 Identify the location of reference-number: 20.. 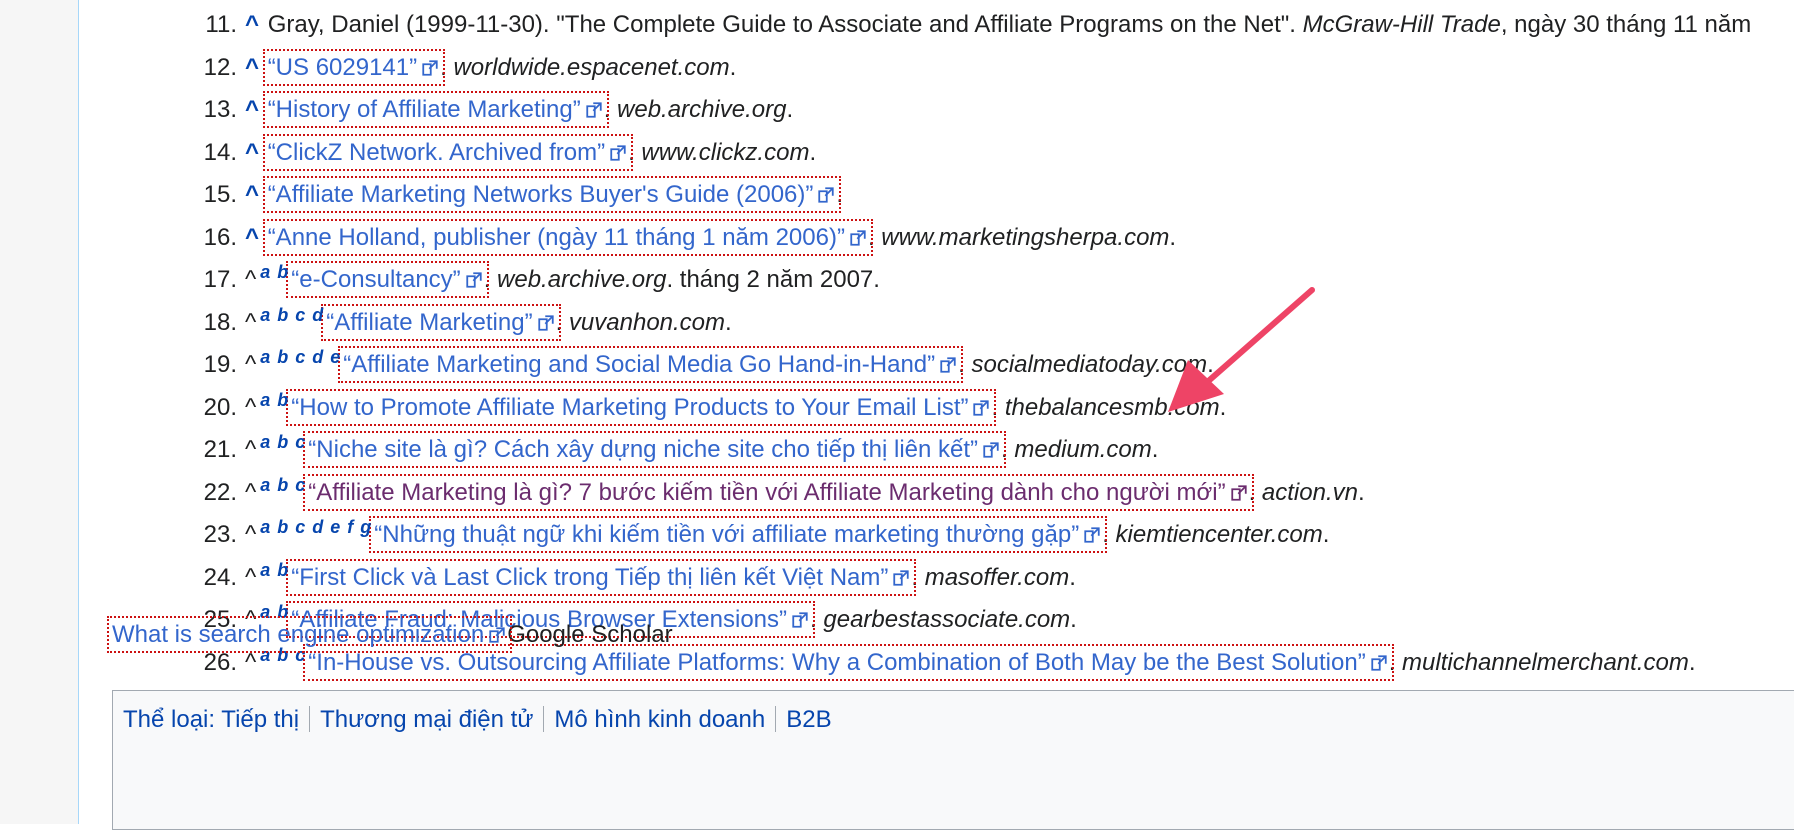
(220, 407).